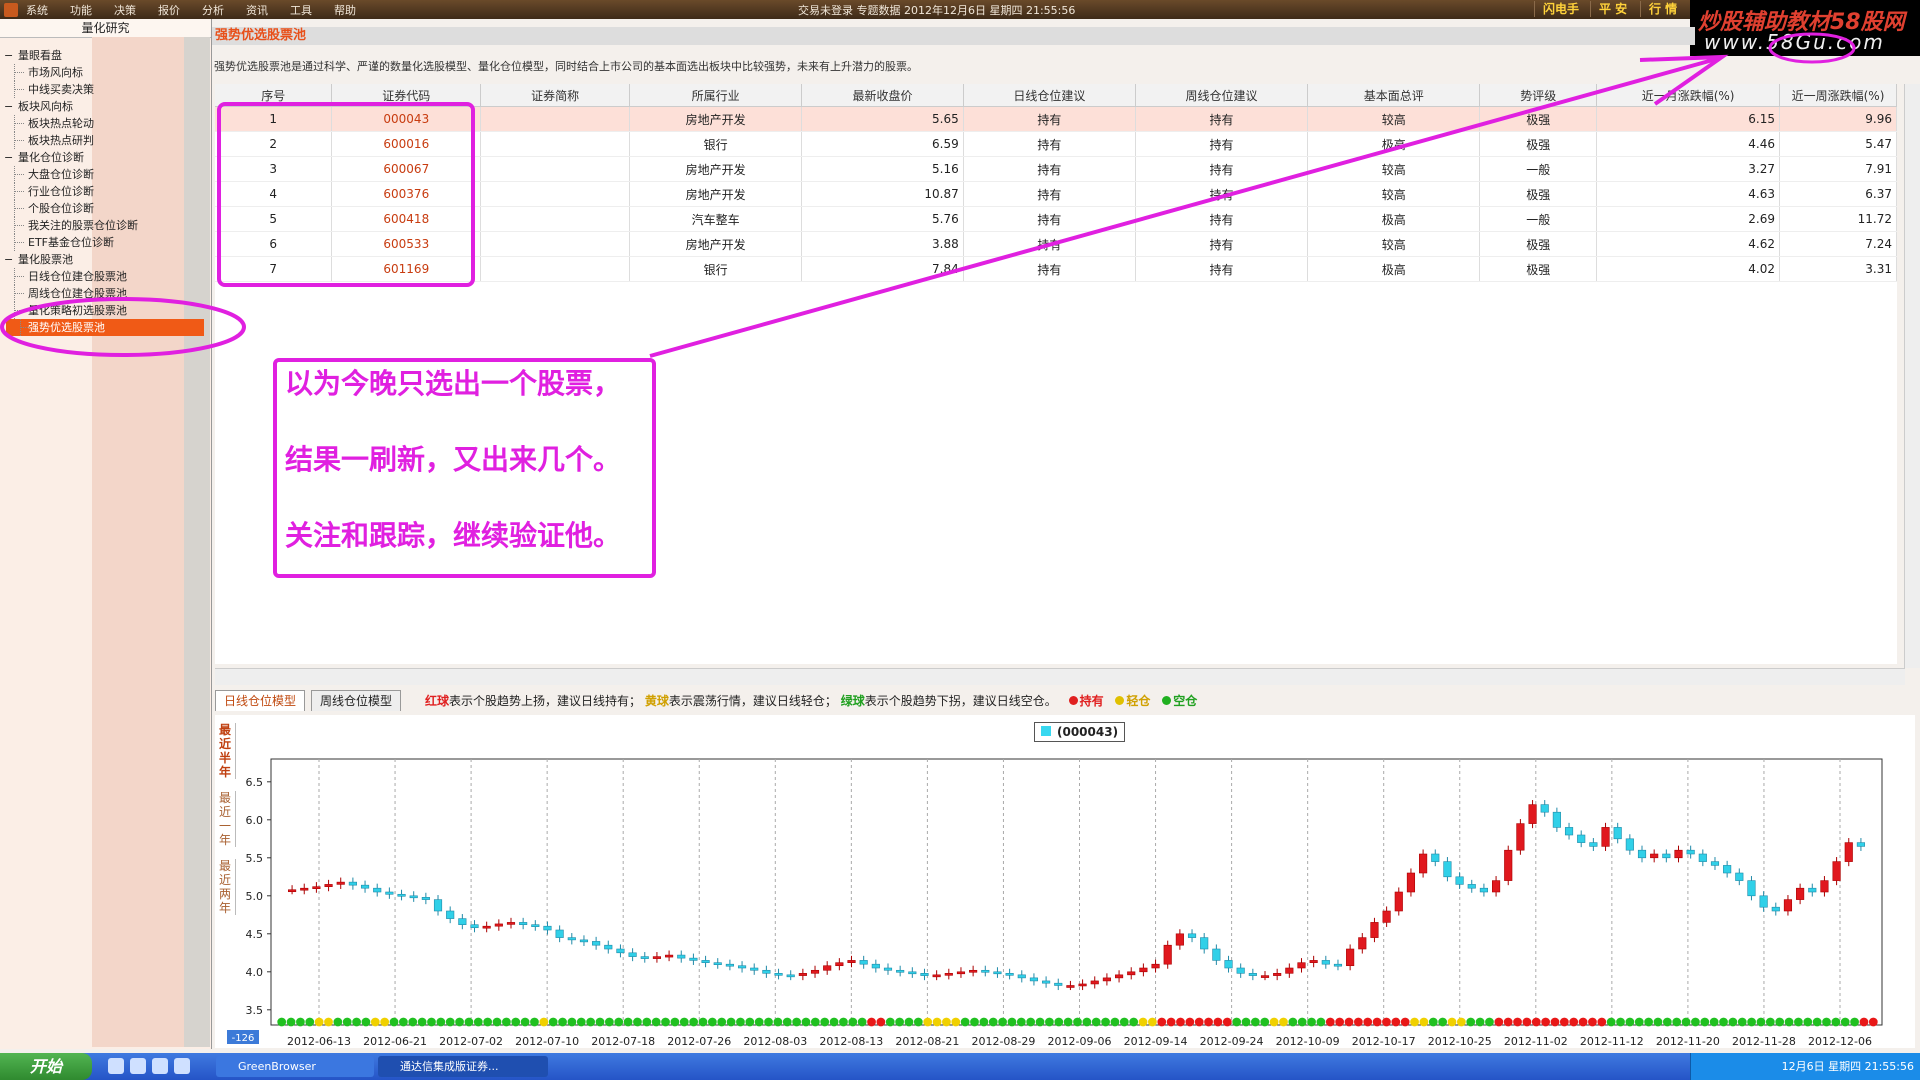 Image resolution: width=1920 pixels, height=1080 pixels. Describe the element at coordinates (453, 459) in the screenshot. I see `annotation-line-2: 结果一刷新，又出来几个。` at that location.